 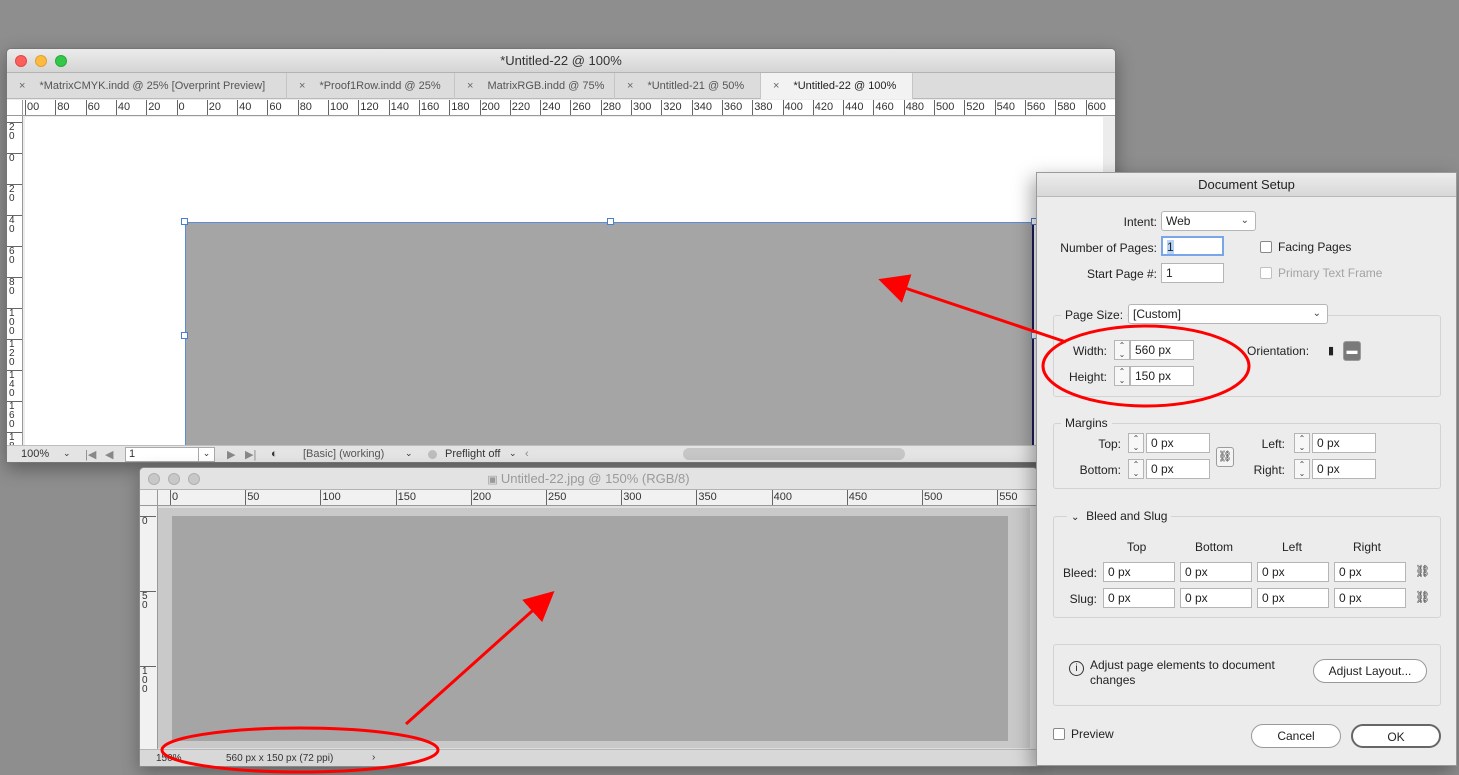 What do you see at coordinates (527, 454) in the screenshot?
I see `scroll-left-icon: ‹` at bounding box center [527, 454].